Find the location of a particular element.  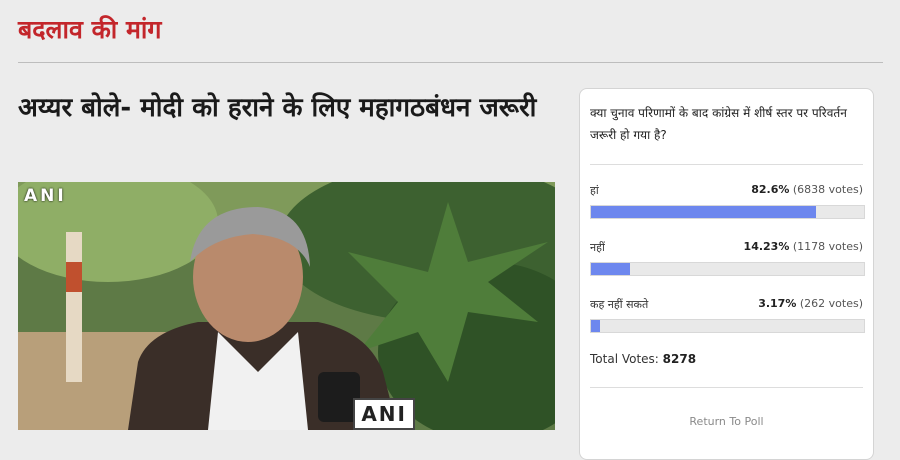

poll-option-cantsay-bar is located at coordinates (727, 326).